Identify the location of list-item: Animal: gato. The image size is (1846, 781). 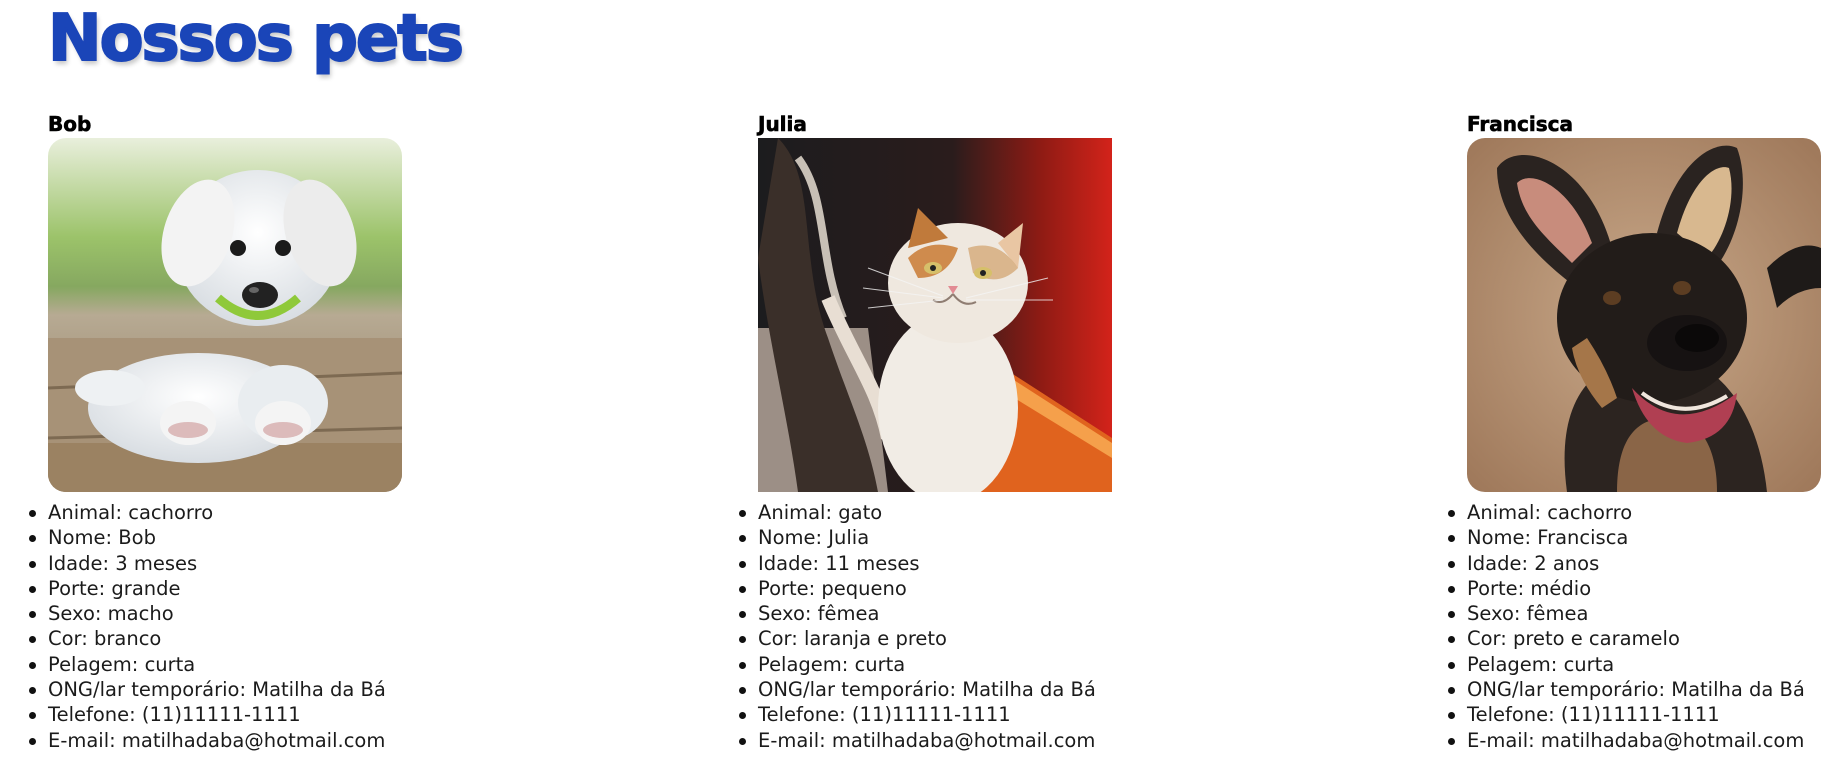
(1028, 512).